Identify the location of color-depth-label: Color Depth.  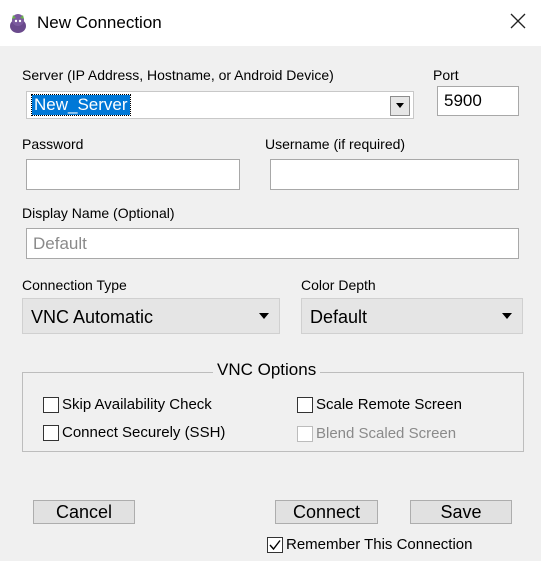
(338, 285).